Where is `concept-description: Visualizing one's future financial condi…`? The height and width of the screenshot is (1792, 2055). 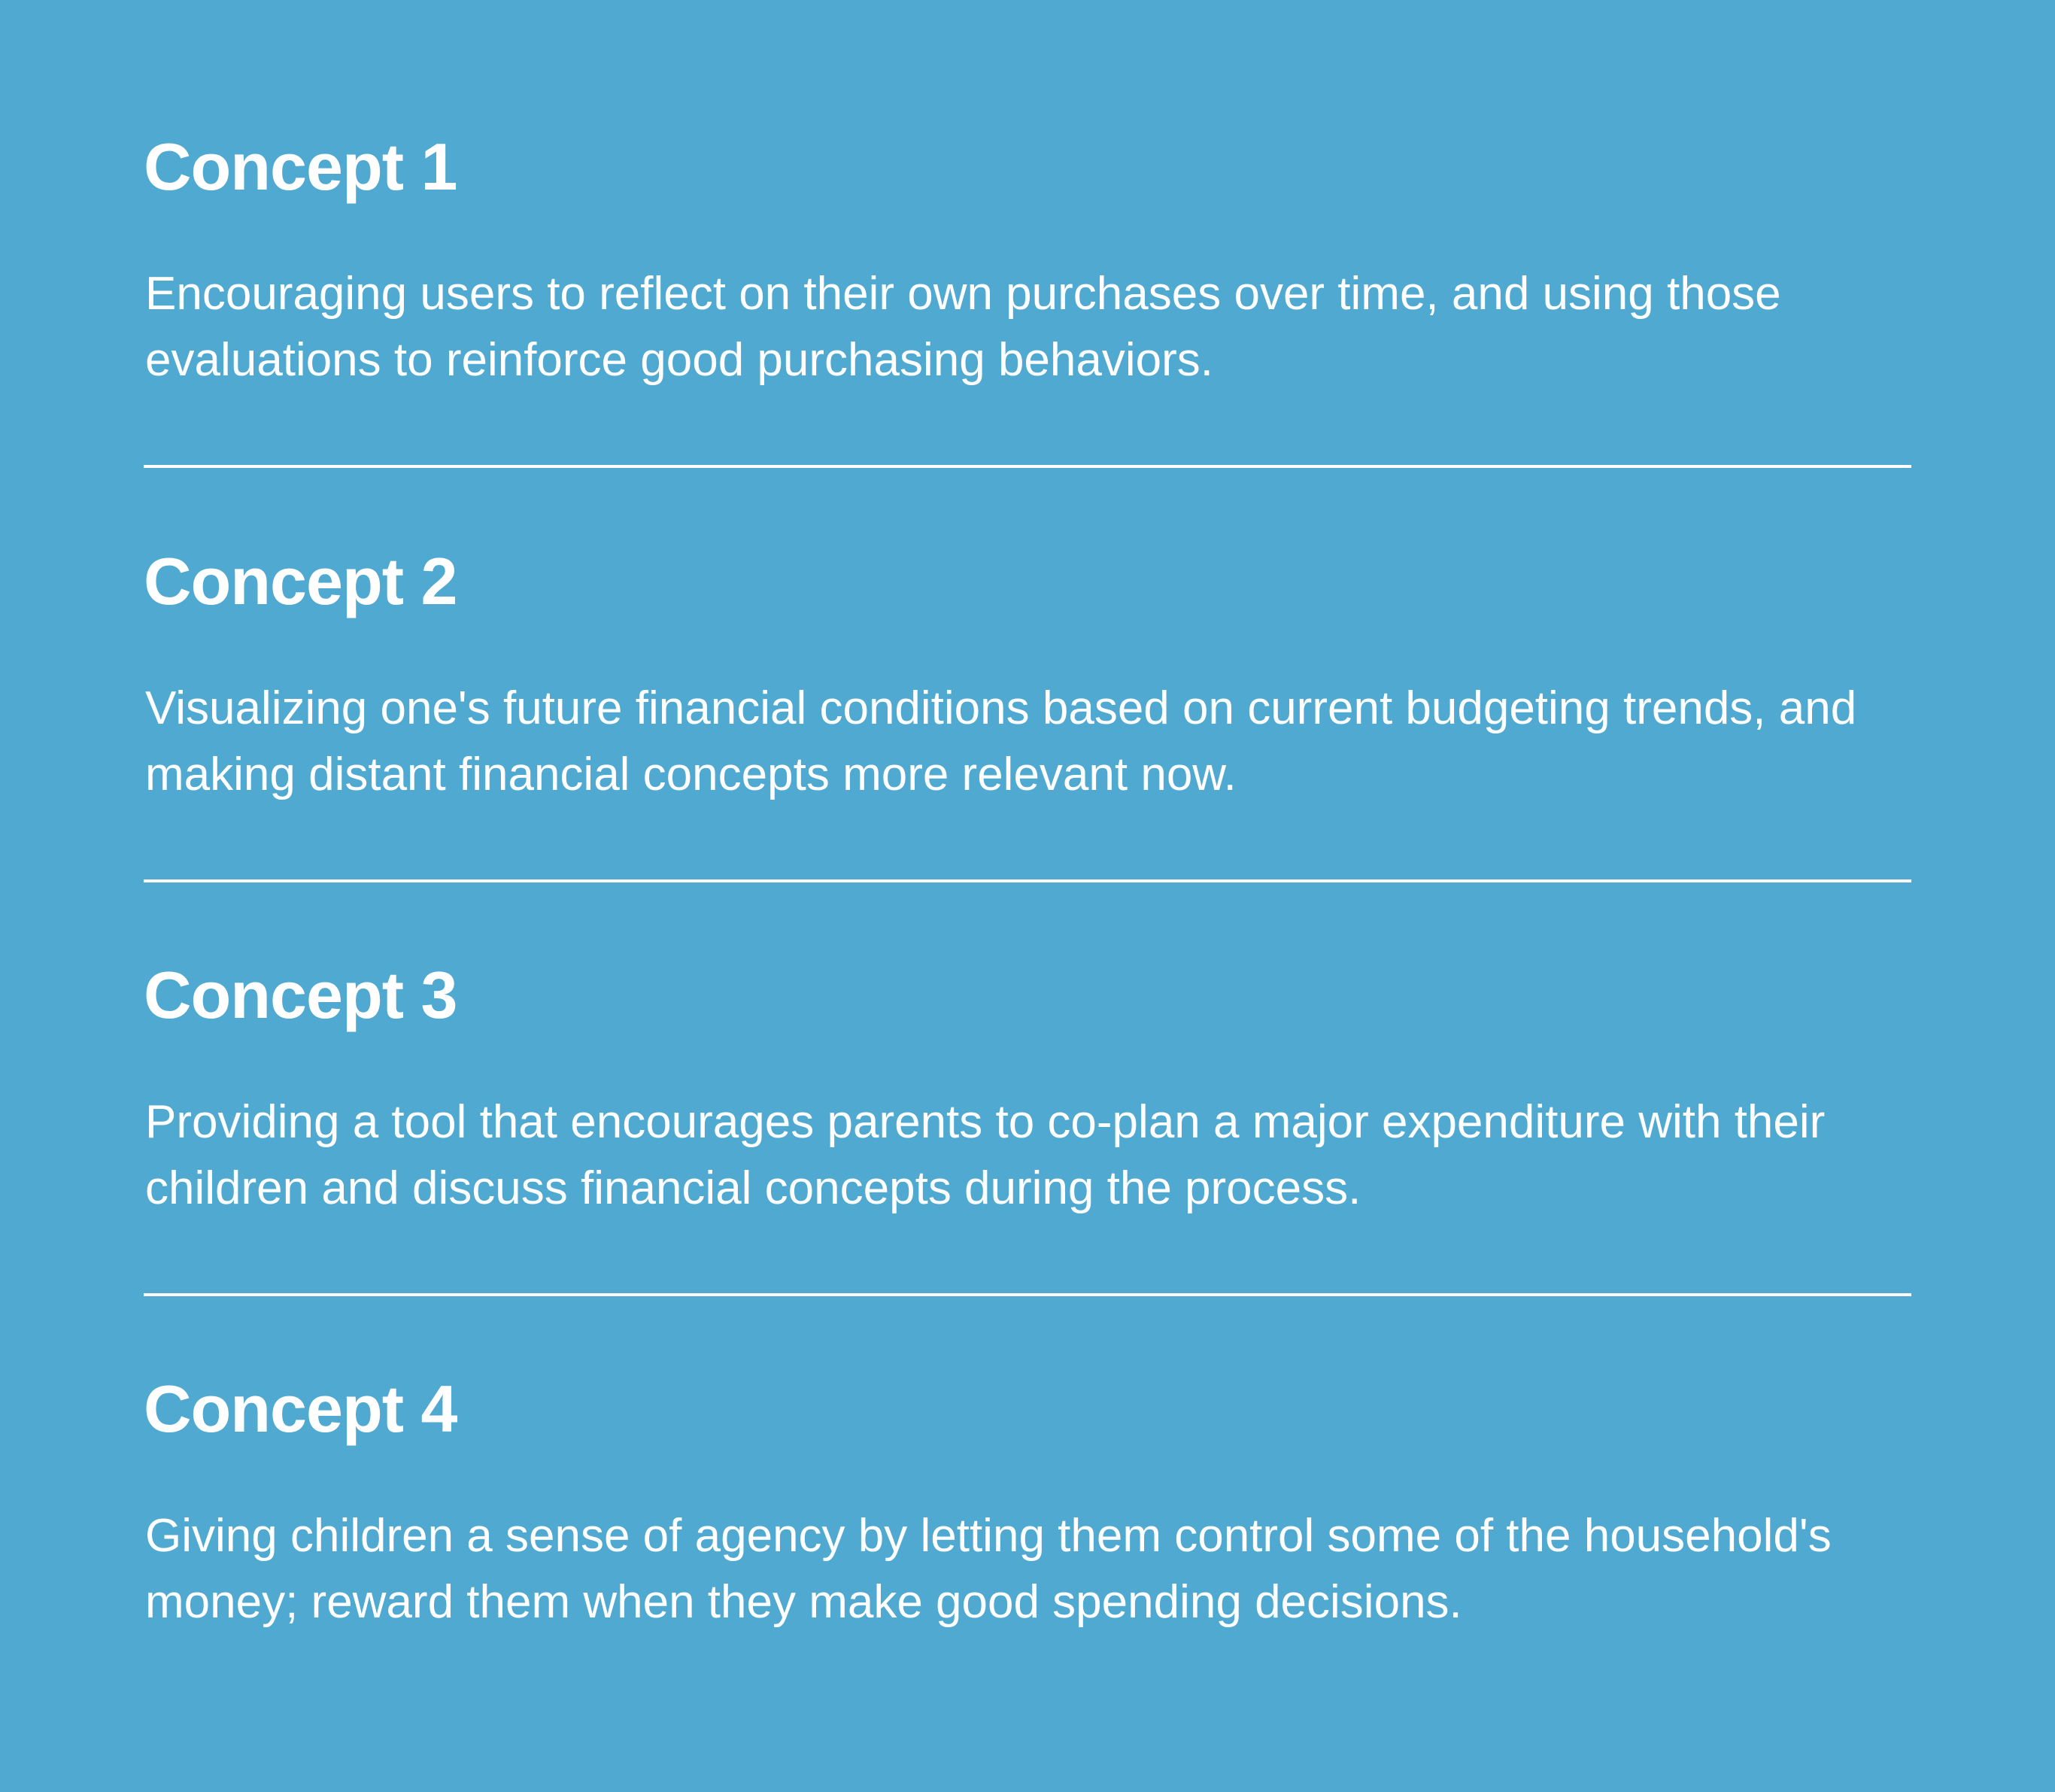
concept-description: Visualizing one's future financial condi… is located at coordinates (1001, 741).